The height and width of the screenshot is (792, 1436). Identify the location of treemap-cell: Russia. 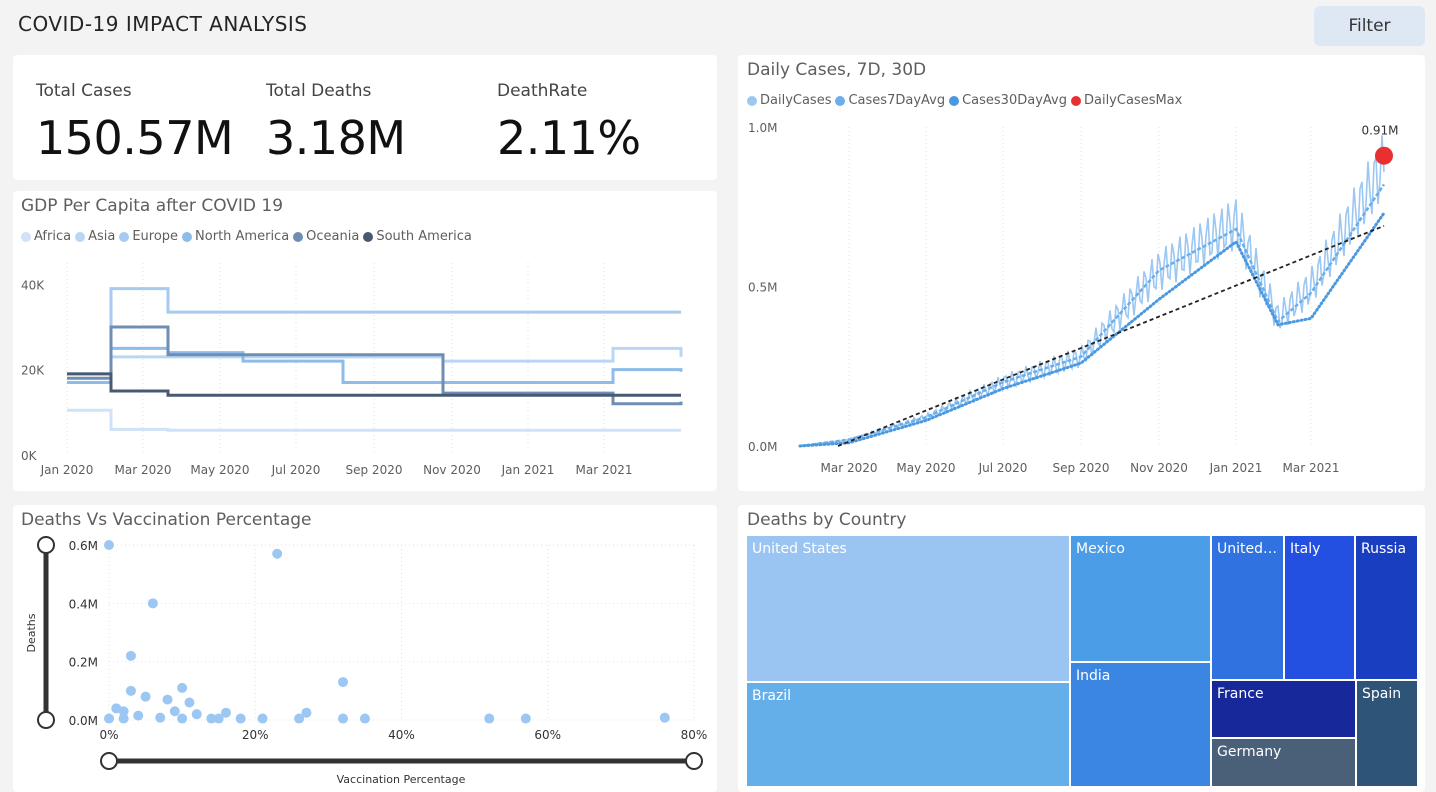
(1386, 607).